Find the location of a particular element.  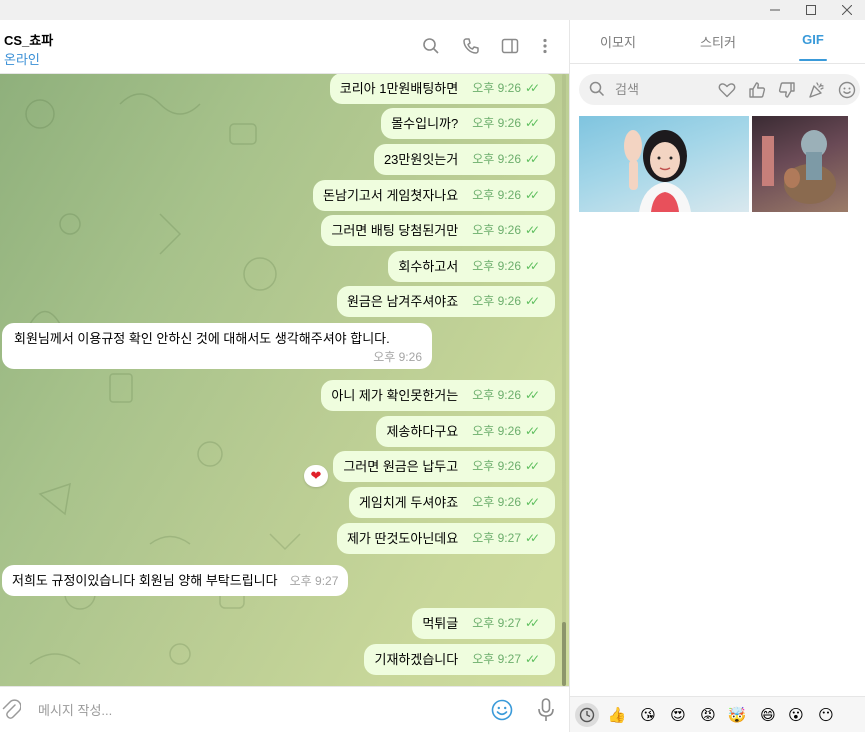

minimize-icon is located at coordinates (775, 10).